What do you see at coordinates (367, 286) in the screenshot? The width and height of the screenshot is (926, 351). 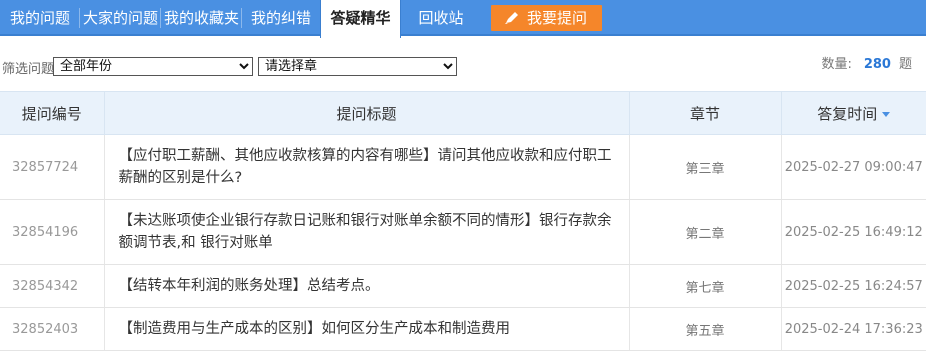 I see `row-title-link: 【结转本年利润的账务处理】总结考点。` at bounding box center [367, 286].